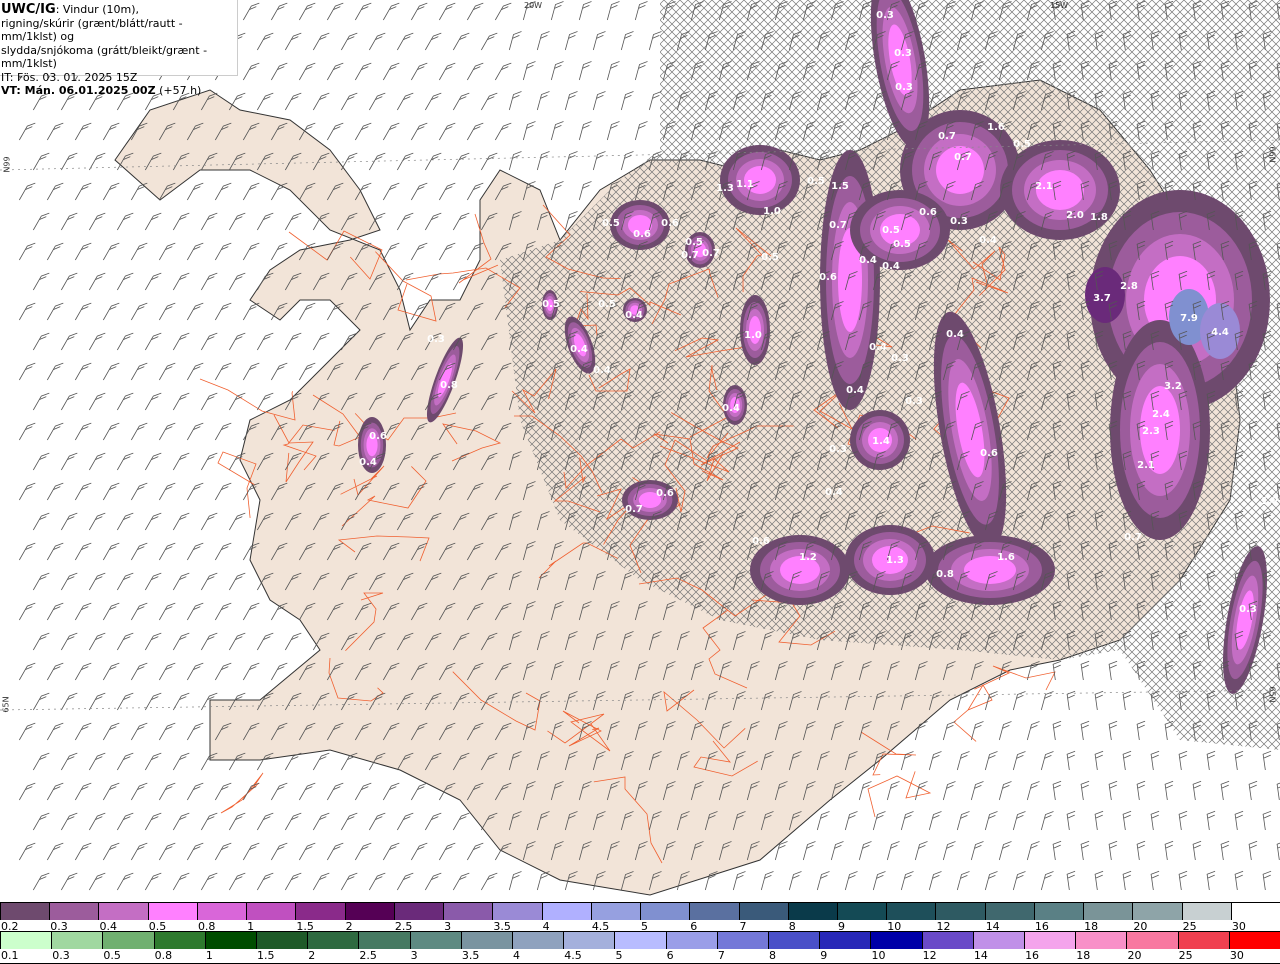  Describe the element at coordinates (878, 955) in the screenshot. I see `legend-label: 10` at that location.